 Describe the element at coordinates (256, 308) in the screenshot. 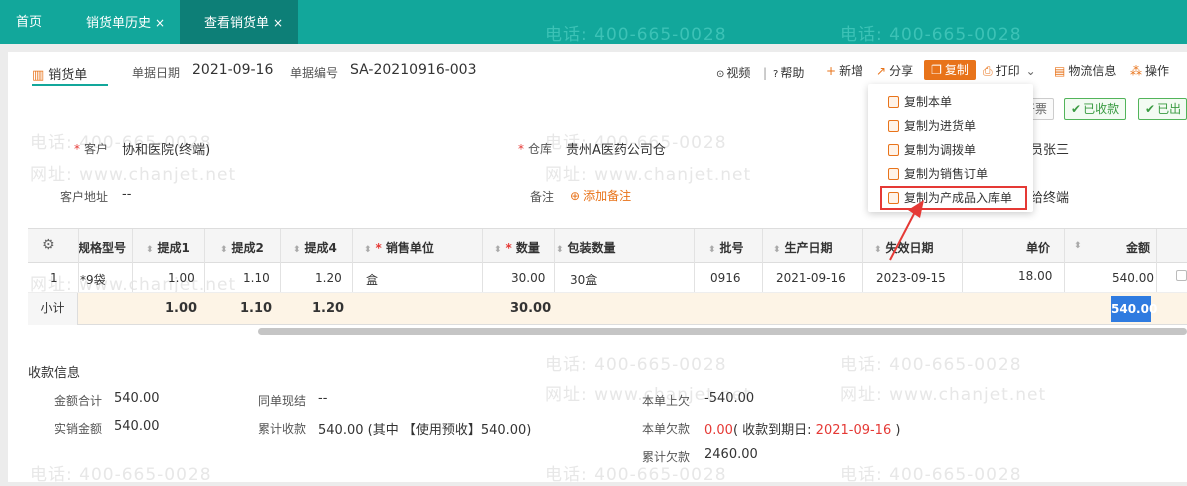

I see `subtotal-c2: 1.10` at that location.